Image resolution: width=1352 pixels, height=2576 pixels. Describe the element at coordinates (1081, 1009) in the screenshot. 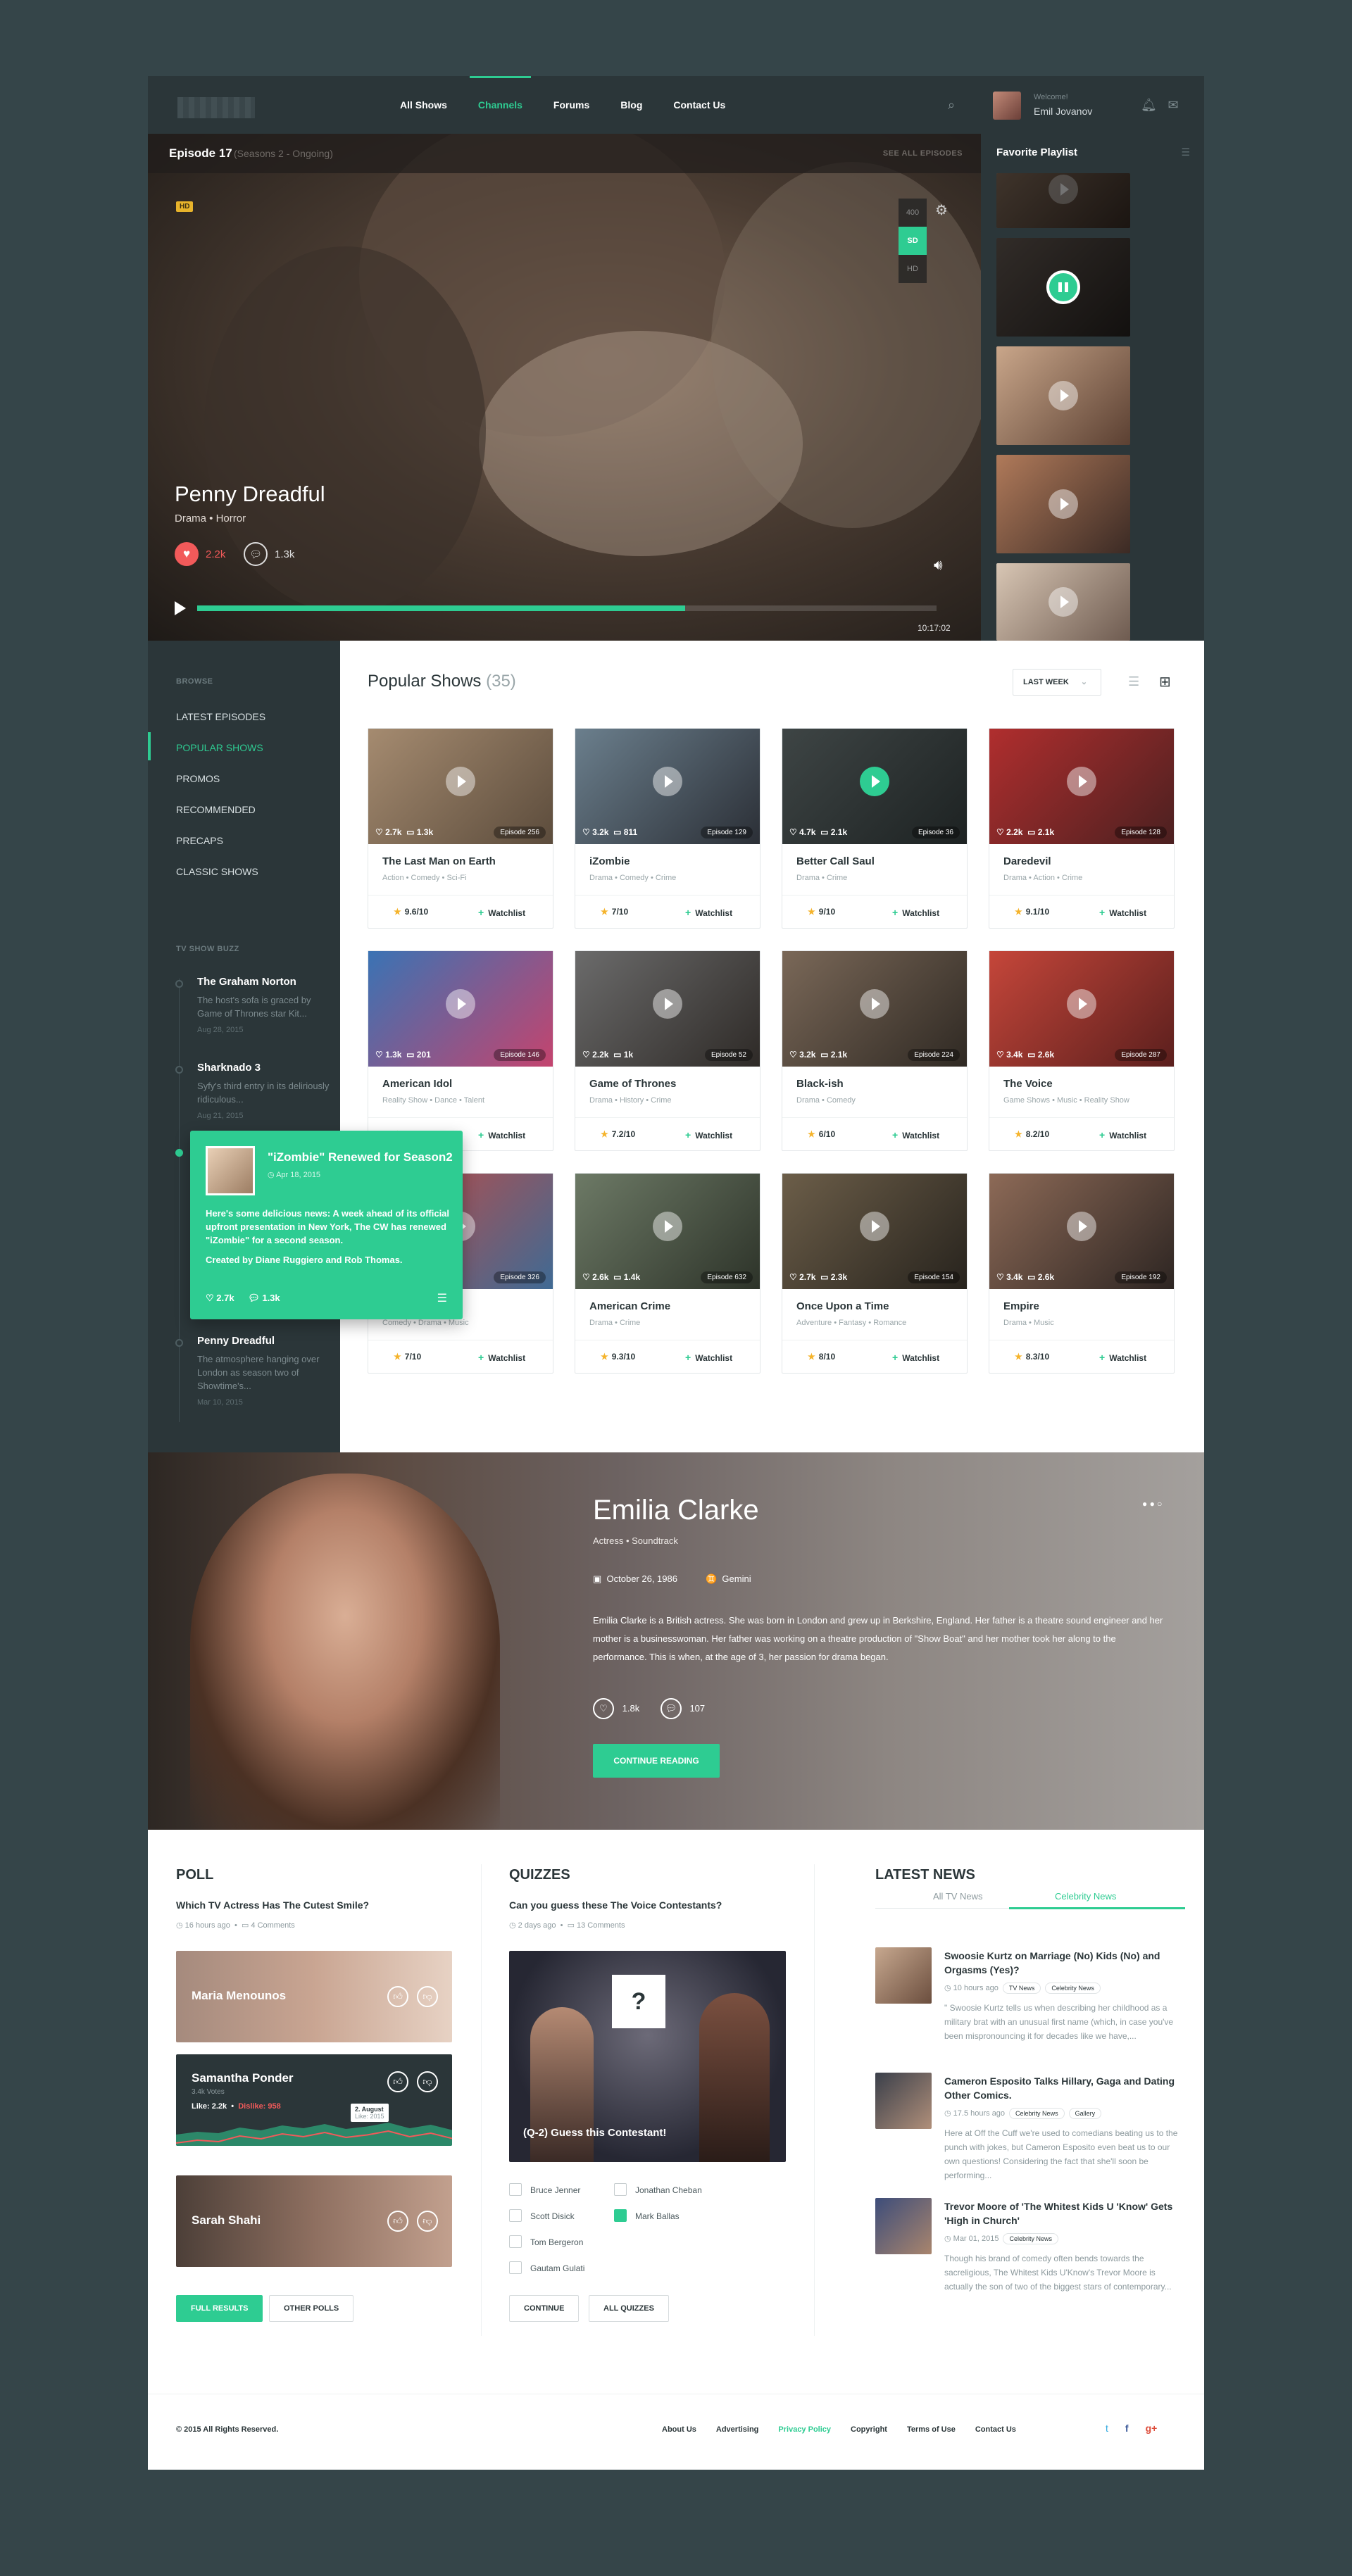

I see `show-thumbnail: ♡ 3.4k ▭ 2.6k Episode 287` at that location.